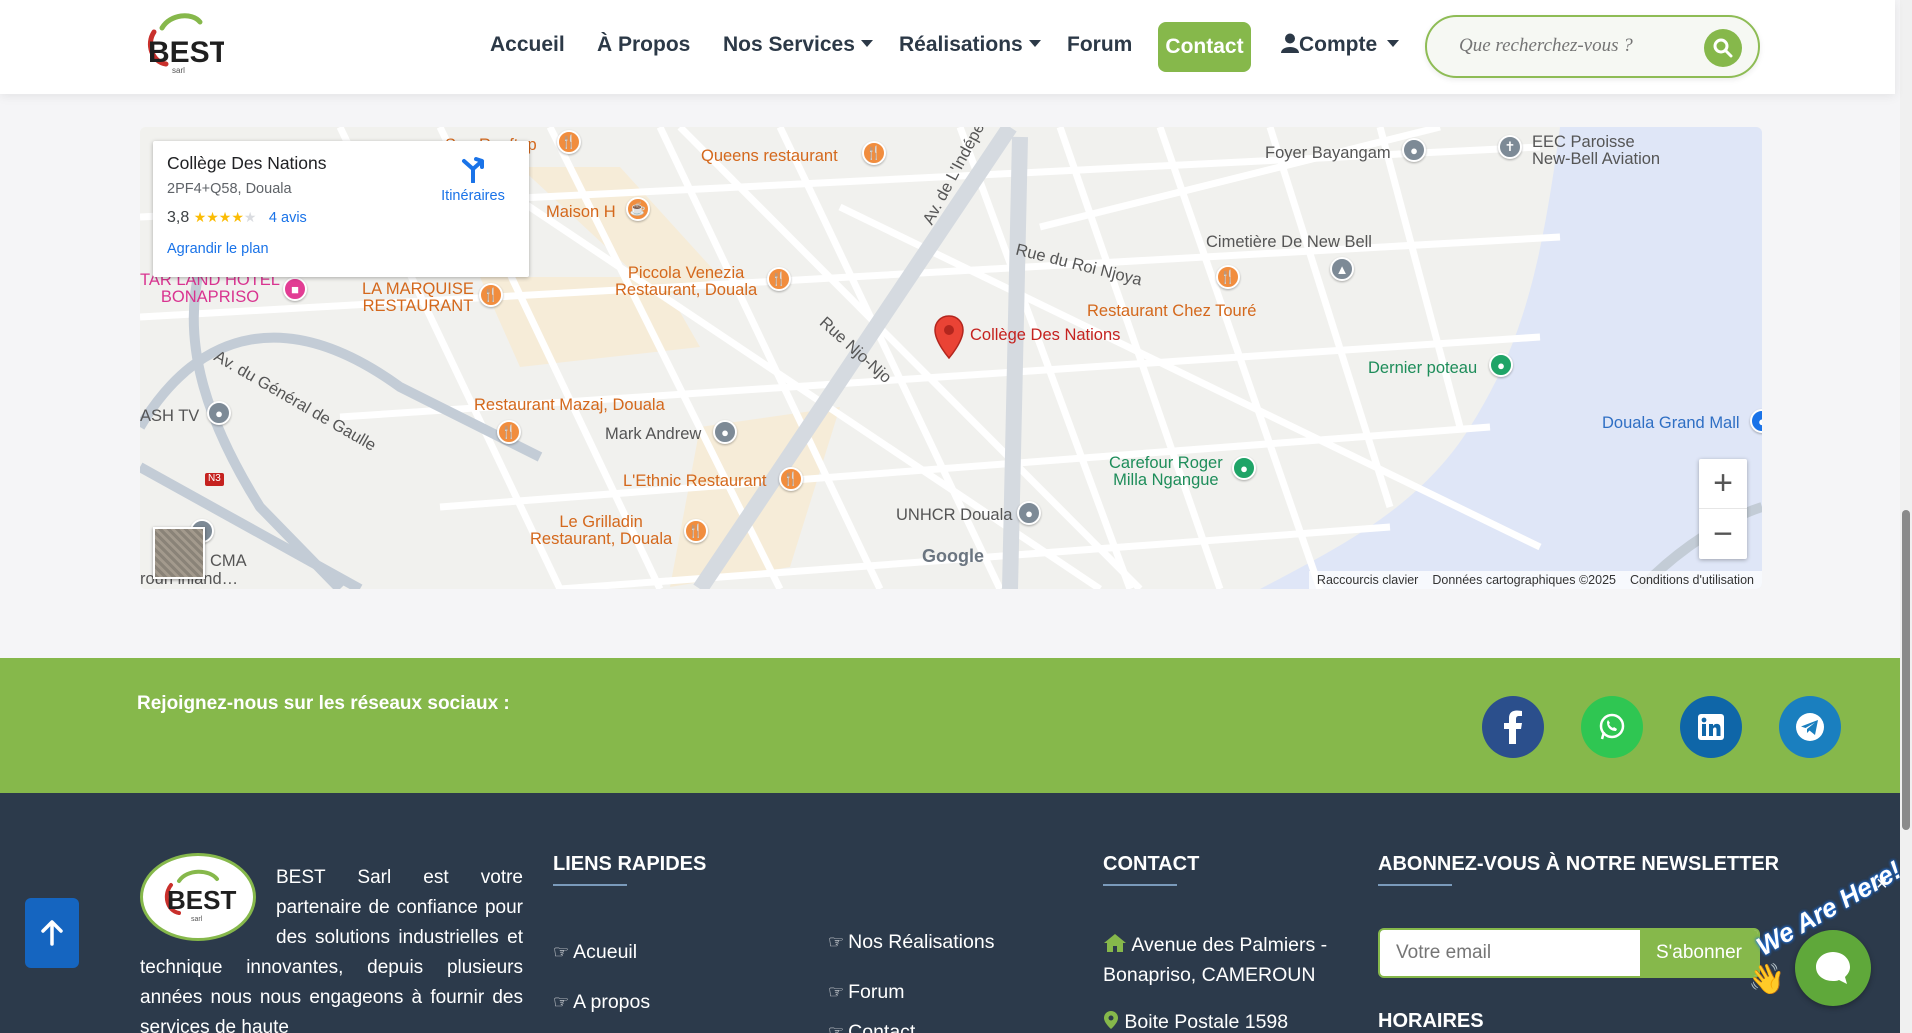  I want to click on linkedin-icon, so click(1711, 727).